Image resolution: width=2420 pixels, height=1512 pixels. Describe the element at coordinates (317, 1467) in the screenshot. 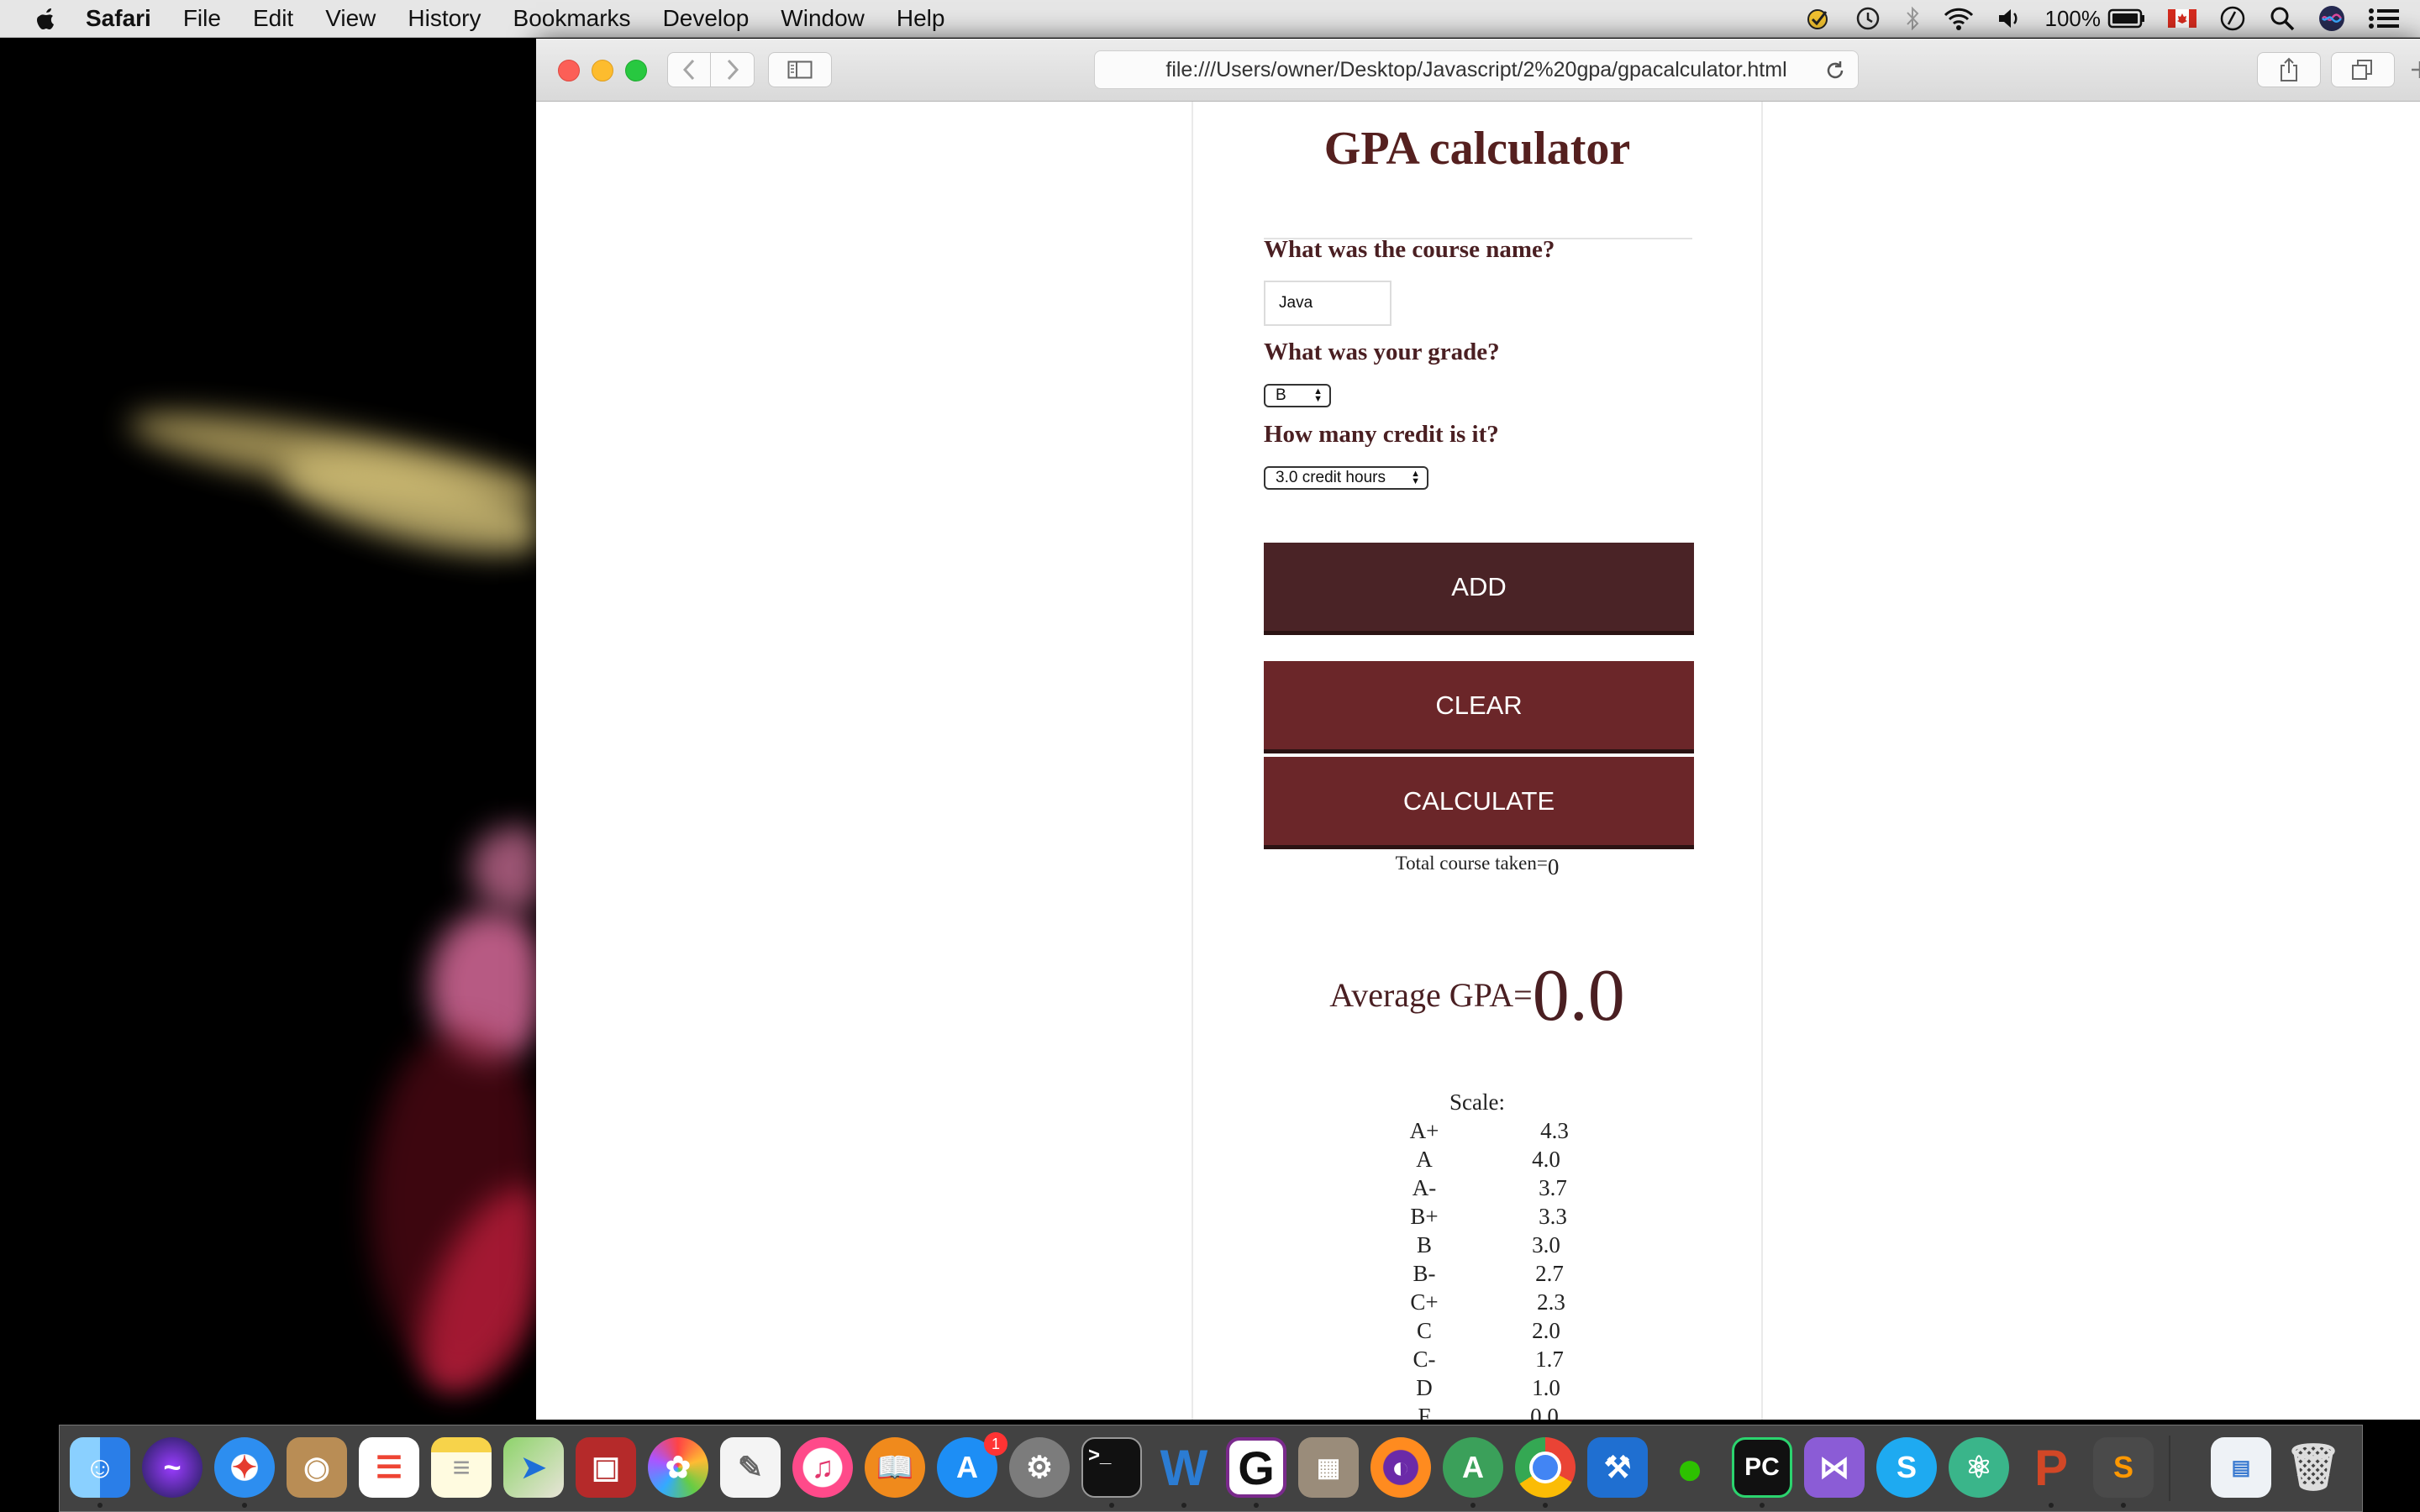

I see `contacts-icon: ◉` at that location.